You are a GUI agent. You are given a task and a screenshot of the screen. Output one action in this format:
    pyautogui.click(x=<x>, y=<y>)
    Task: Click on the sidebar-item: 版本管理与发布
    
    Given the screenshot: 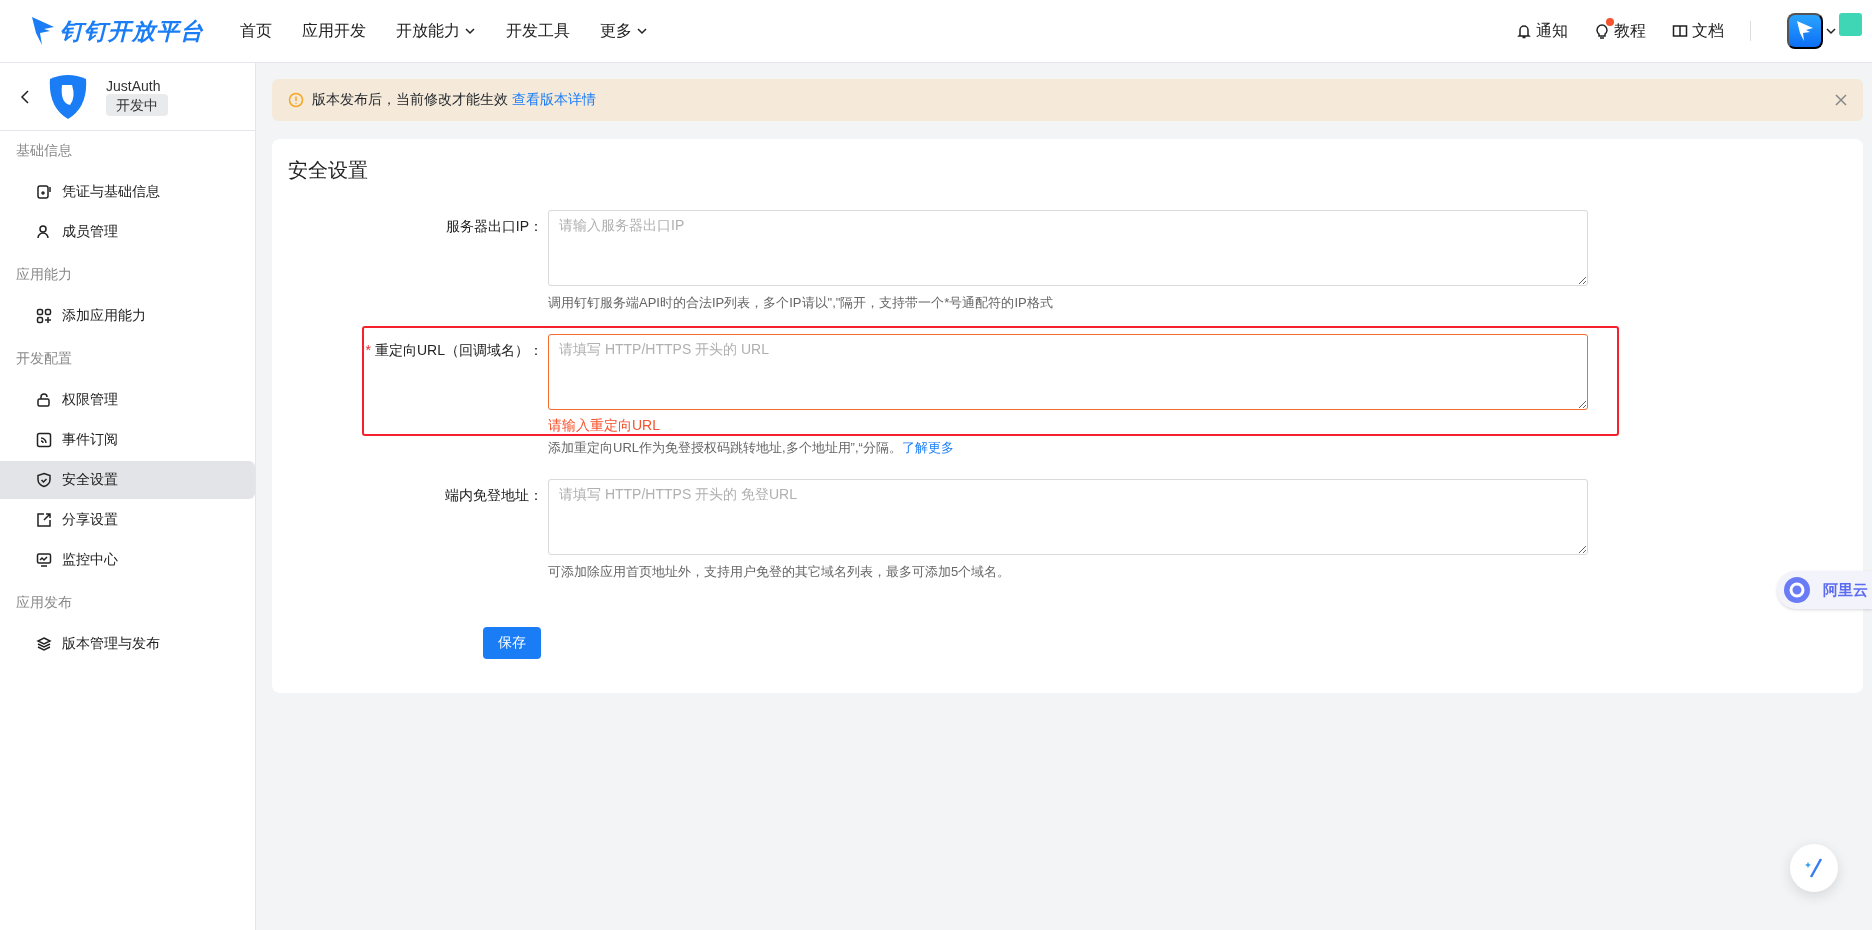 What is the action you would take?
    pyautogui.click(x=127, y=644)
    